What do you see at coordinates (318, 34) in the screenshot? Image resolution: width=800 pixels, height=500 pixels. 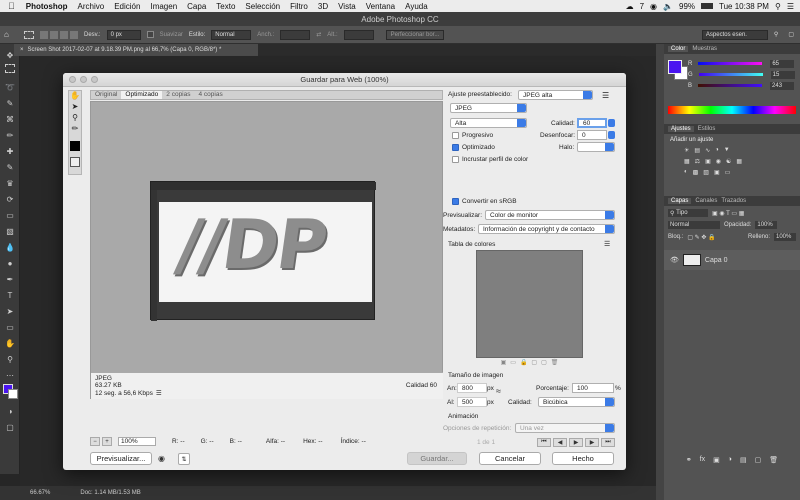 I see `swap-icon: ⇄` at bounding box center [318, 34].